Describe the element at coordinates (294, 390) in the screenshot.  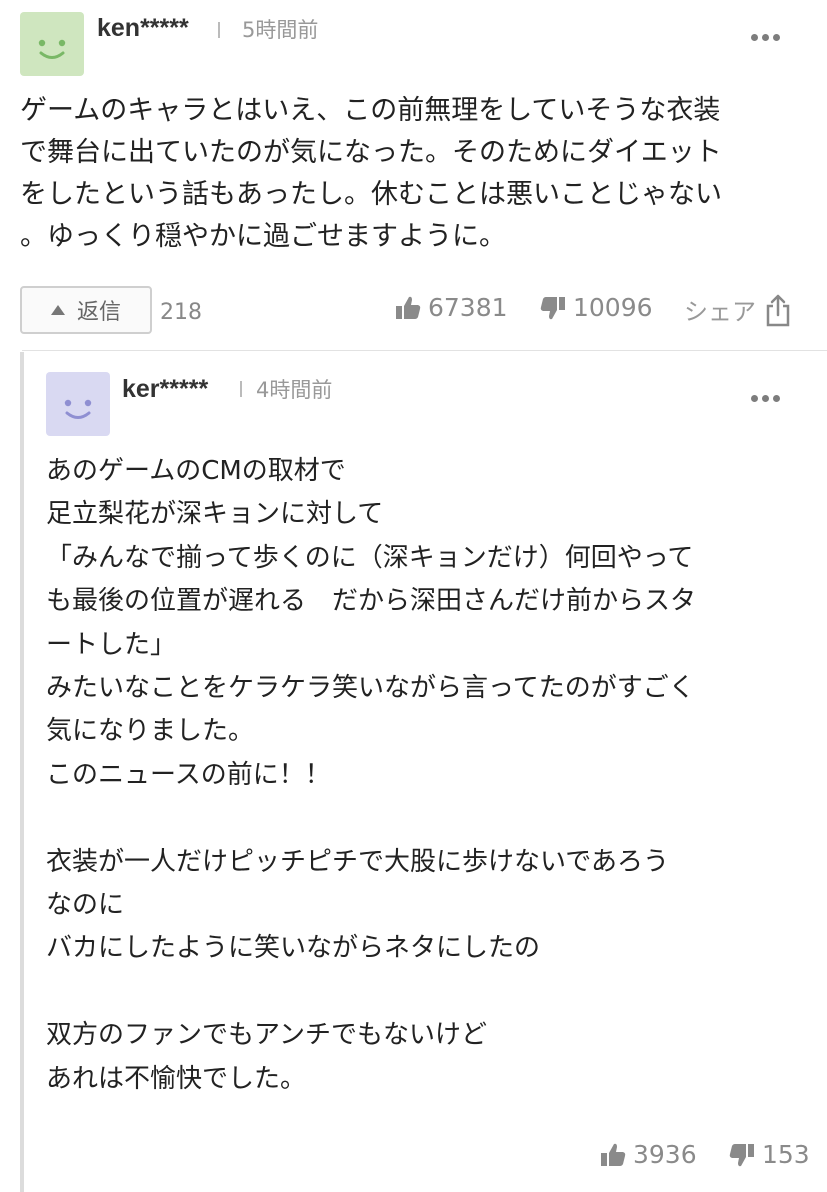
I see `reply-time: 4時間前` at that location.